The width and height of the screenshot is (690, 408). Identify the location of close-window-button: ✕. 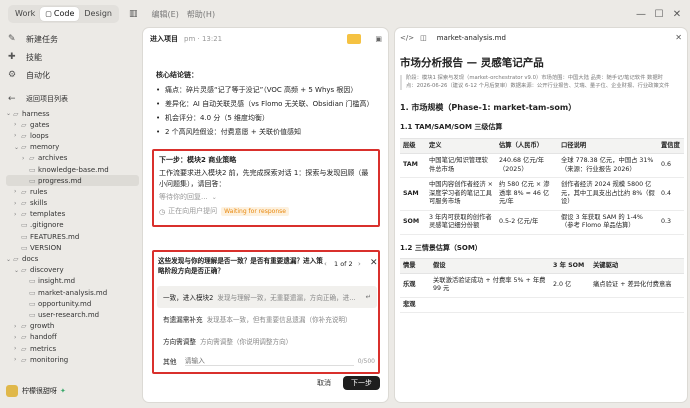
(677, 14).